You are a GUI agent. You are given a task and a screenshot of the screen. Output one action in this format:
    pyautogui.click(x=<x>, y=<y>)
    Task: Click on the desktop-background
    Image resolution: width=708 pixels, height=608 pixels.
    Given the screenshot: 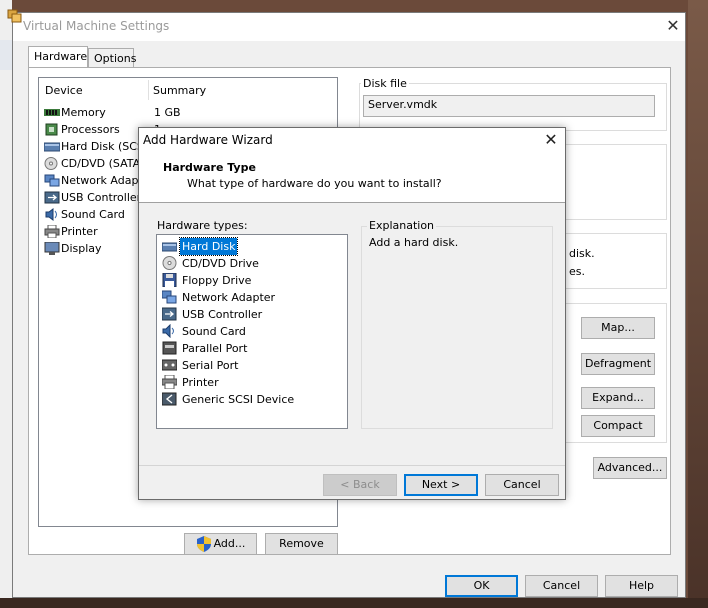 What is the action you would take?
    pyautogui.click(x=698, y=304)
    